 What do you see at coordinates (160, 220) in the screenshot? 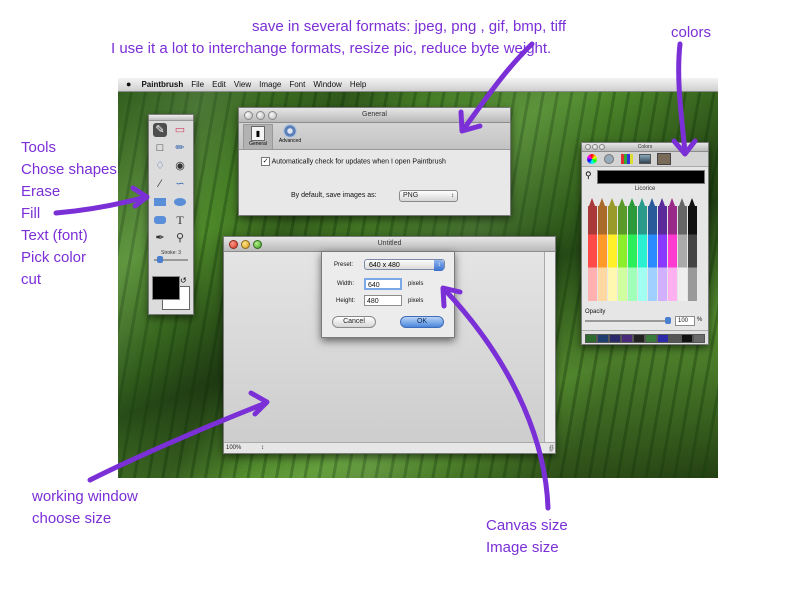
I see `rounded-rect-tool-icon` at bounding box center [160, 220].